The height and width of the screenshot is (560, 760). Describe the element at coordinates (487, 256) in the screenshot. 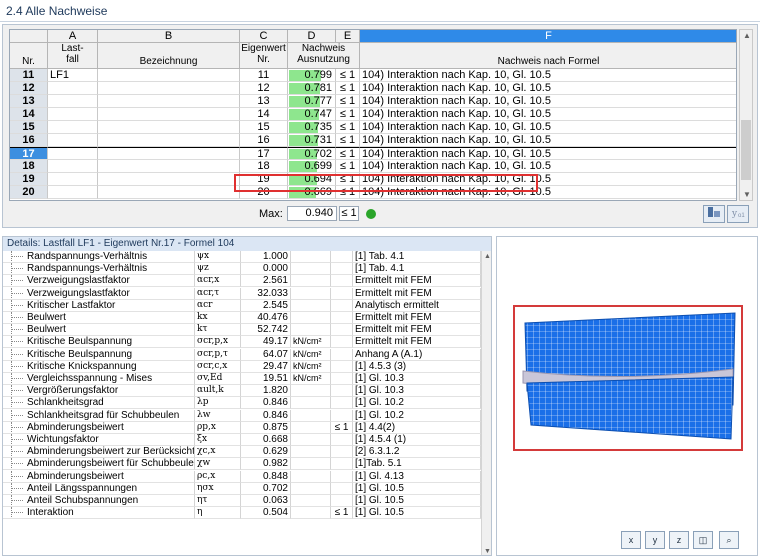

I see `details-scroll-up-icon: ▲` at that location.